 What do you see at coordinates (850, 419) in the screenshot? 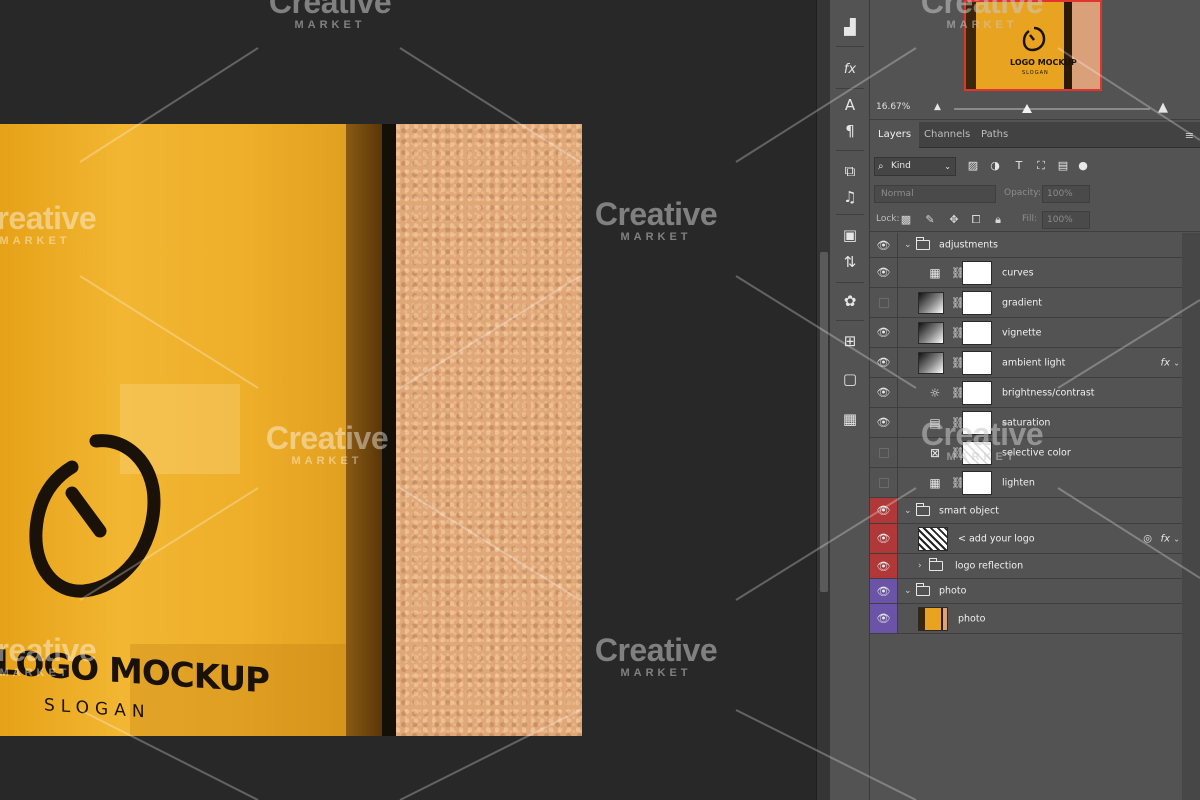
I see `table-icon: ▦` at bounding box center [850, 419].